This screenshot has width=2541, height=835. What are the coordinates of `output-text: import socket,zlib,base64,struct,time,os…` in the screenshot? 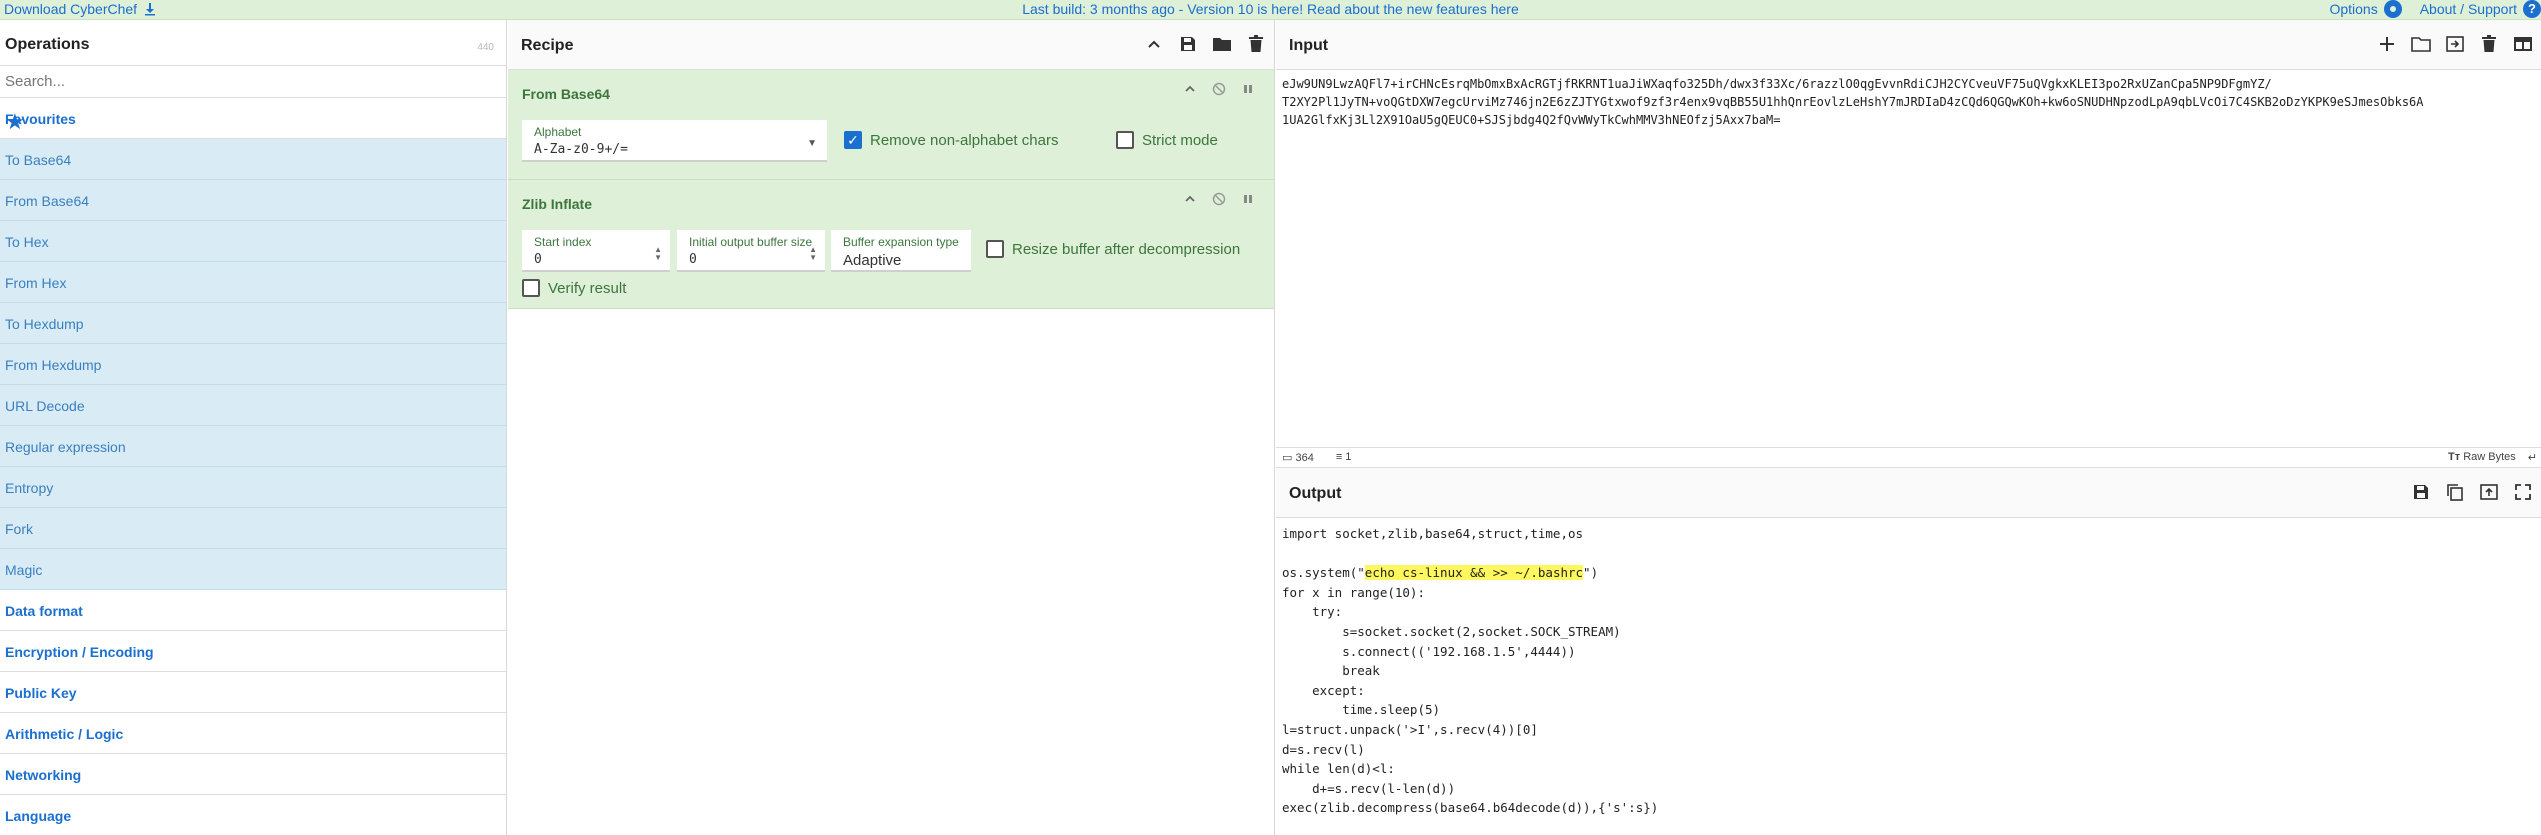 It's located at (1470, 671).